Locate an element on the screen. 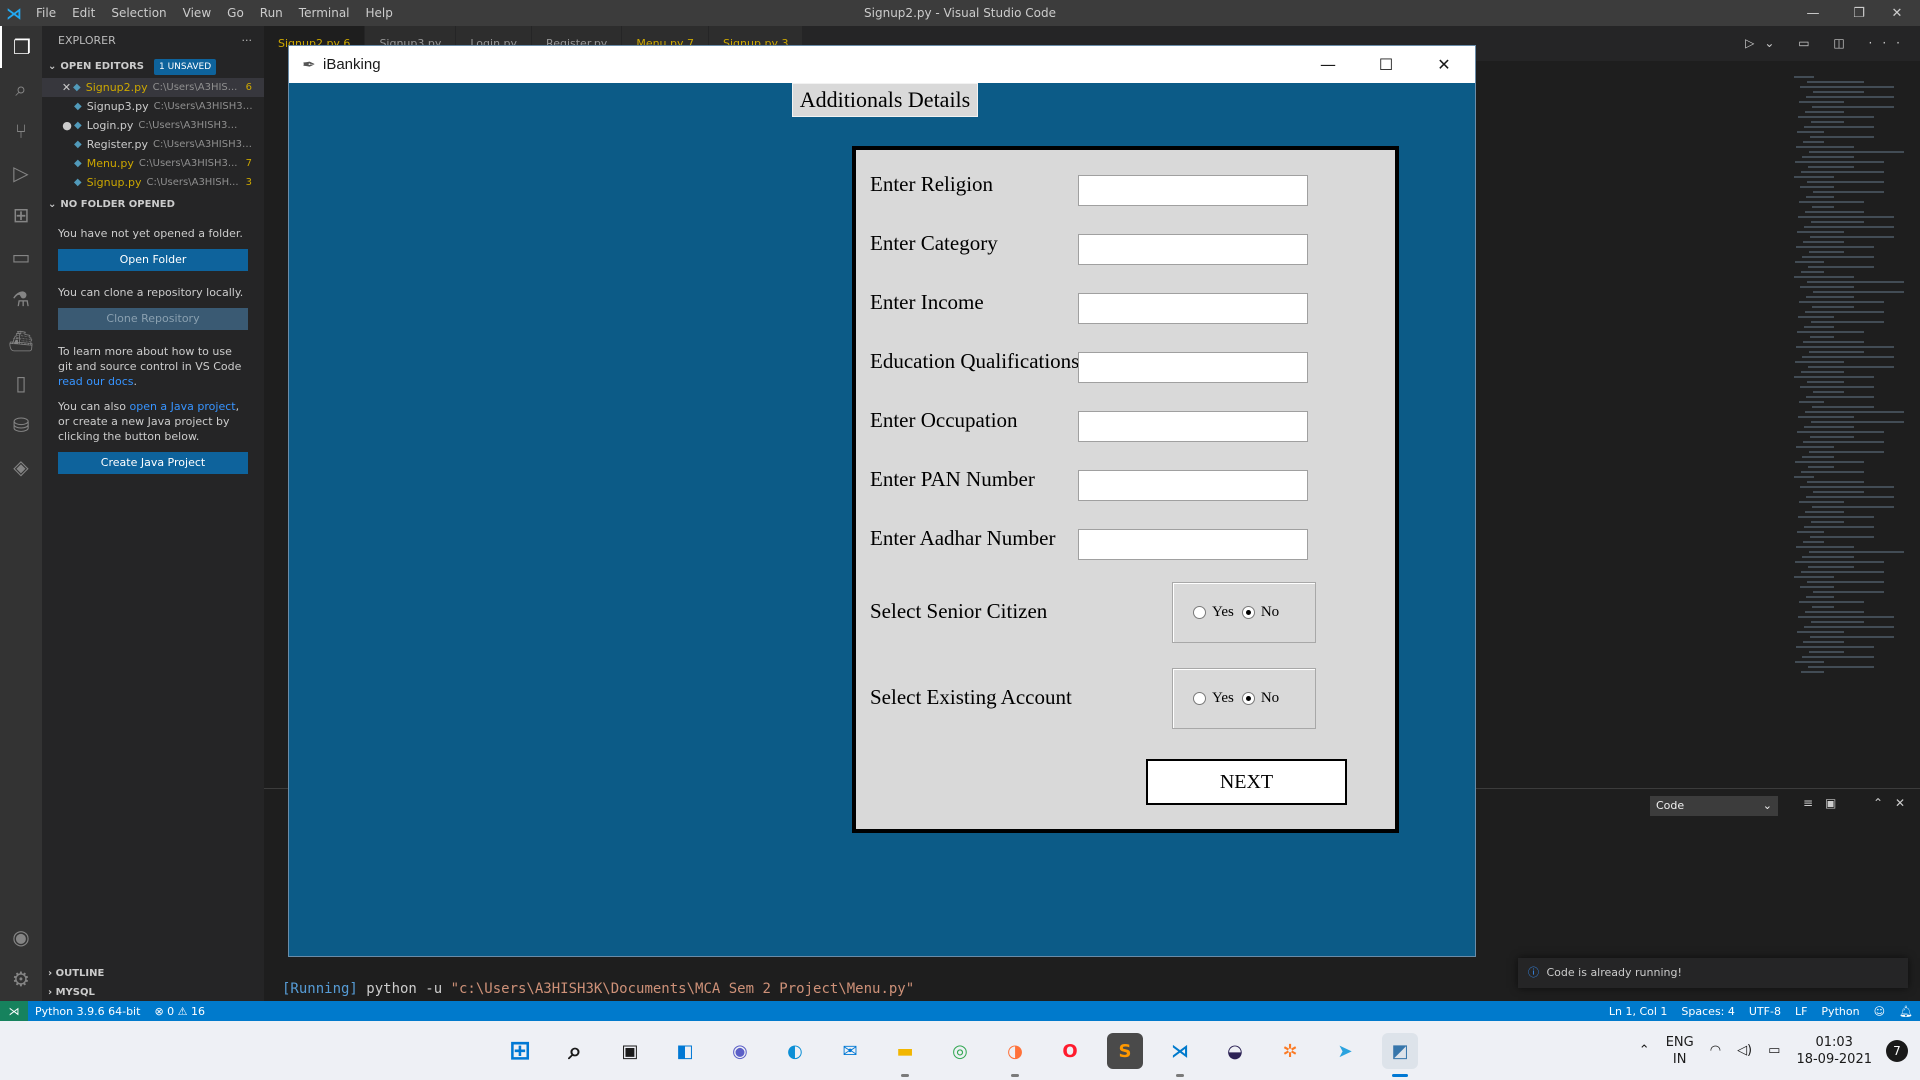  open-editor-item: ◆ Signup.py C:\Users\A3HISH... 3 is located at coordinates (153, 182).